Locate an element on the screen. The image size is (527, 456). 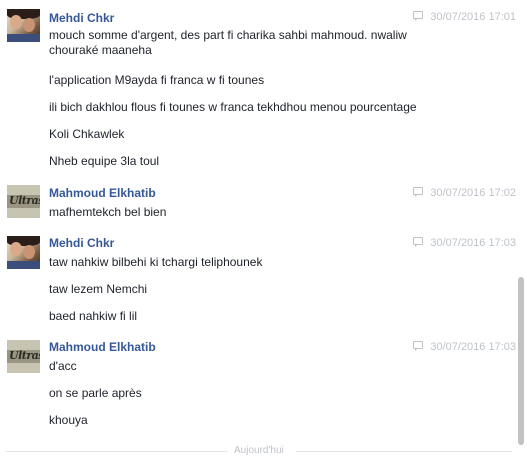
message-text: taw lezem Nemchi is located at coordinates (98, 289).